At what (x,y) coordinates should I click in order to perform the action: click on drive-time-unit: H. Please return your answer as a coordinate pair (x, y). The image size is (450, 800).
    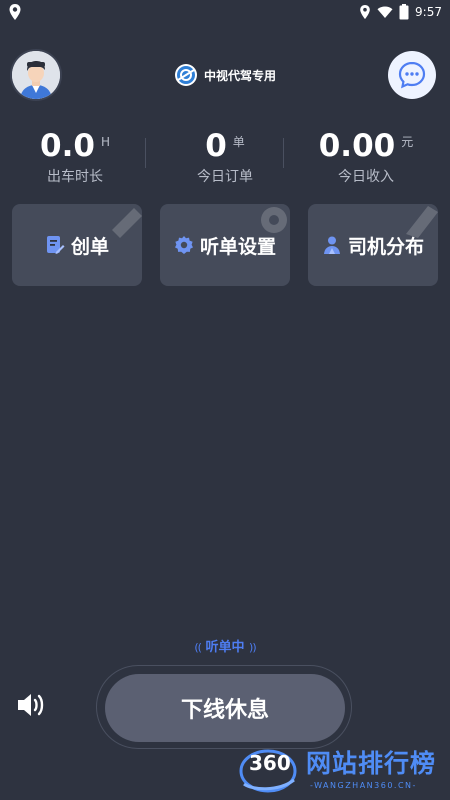
    Looking at the image, I should click on (105, 142).